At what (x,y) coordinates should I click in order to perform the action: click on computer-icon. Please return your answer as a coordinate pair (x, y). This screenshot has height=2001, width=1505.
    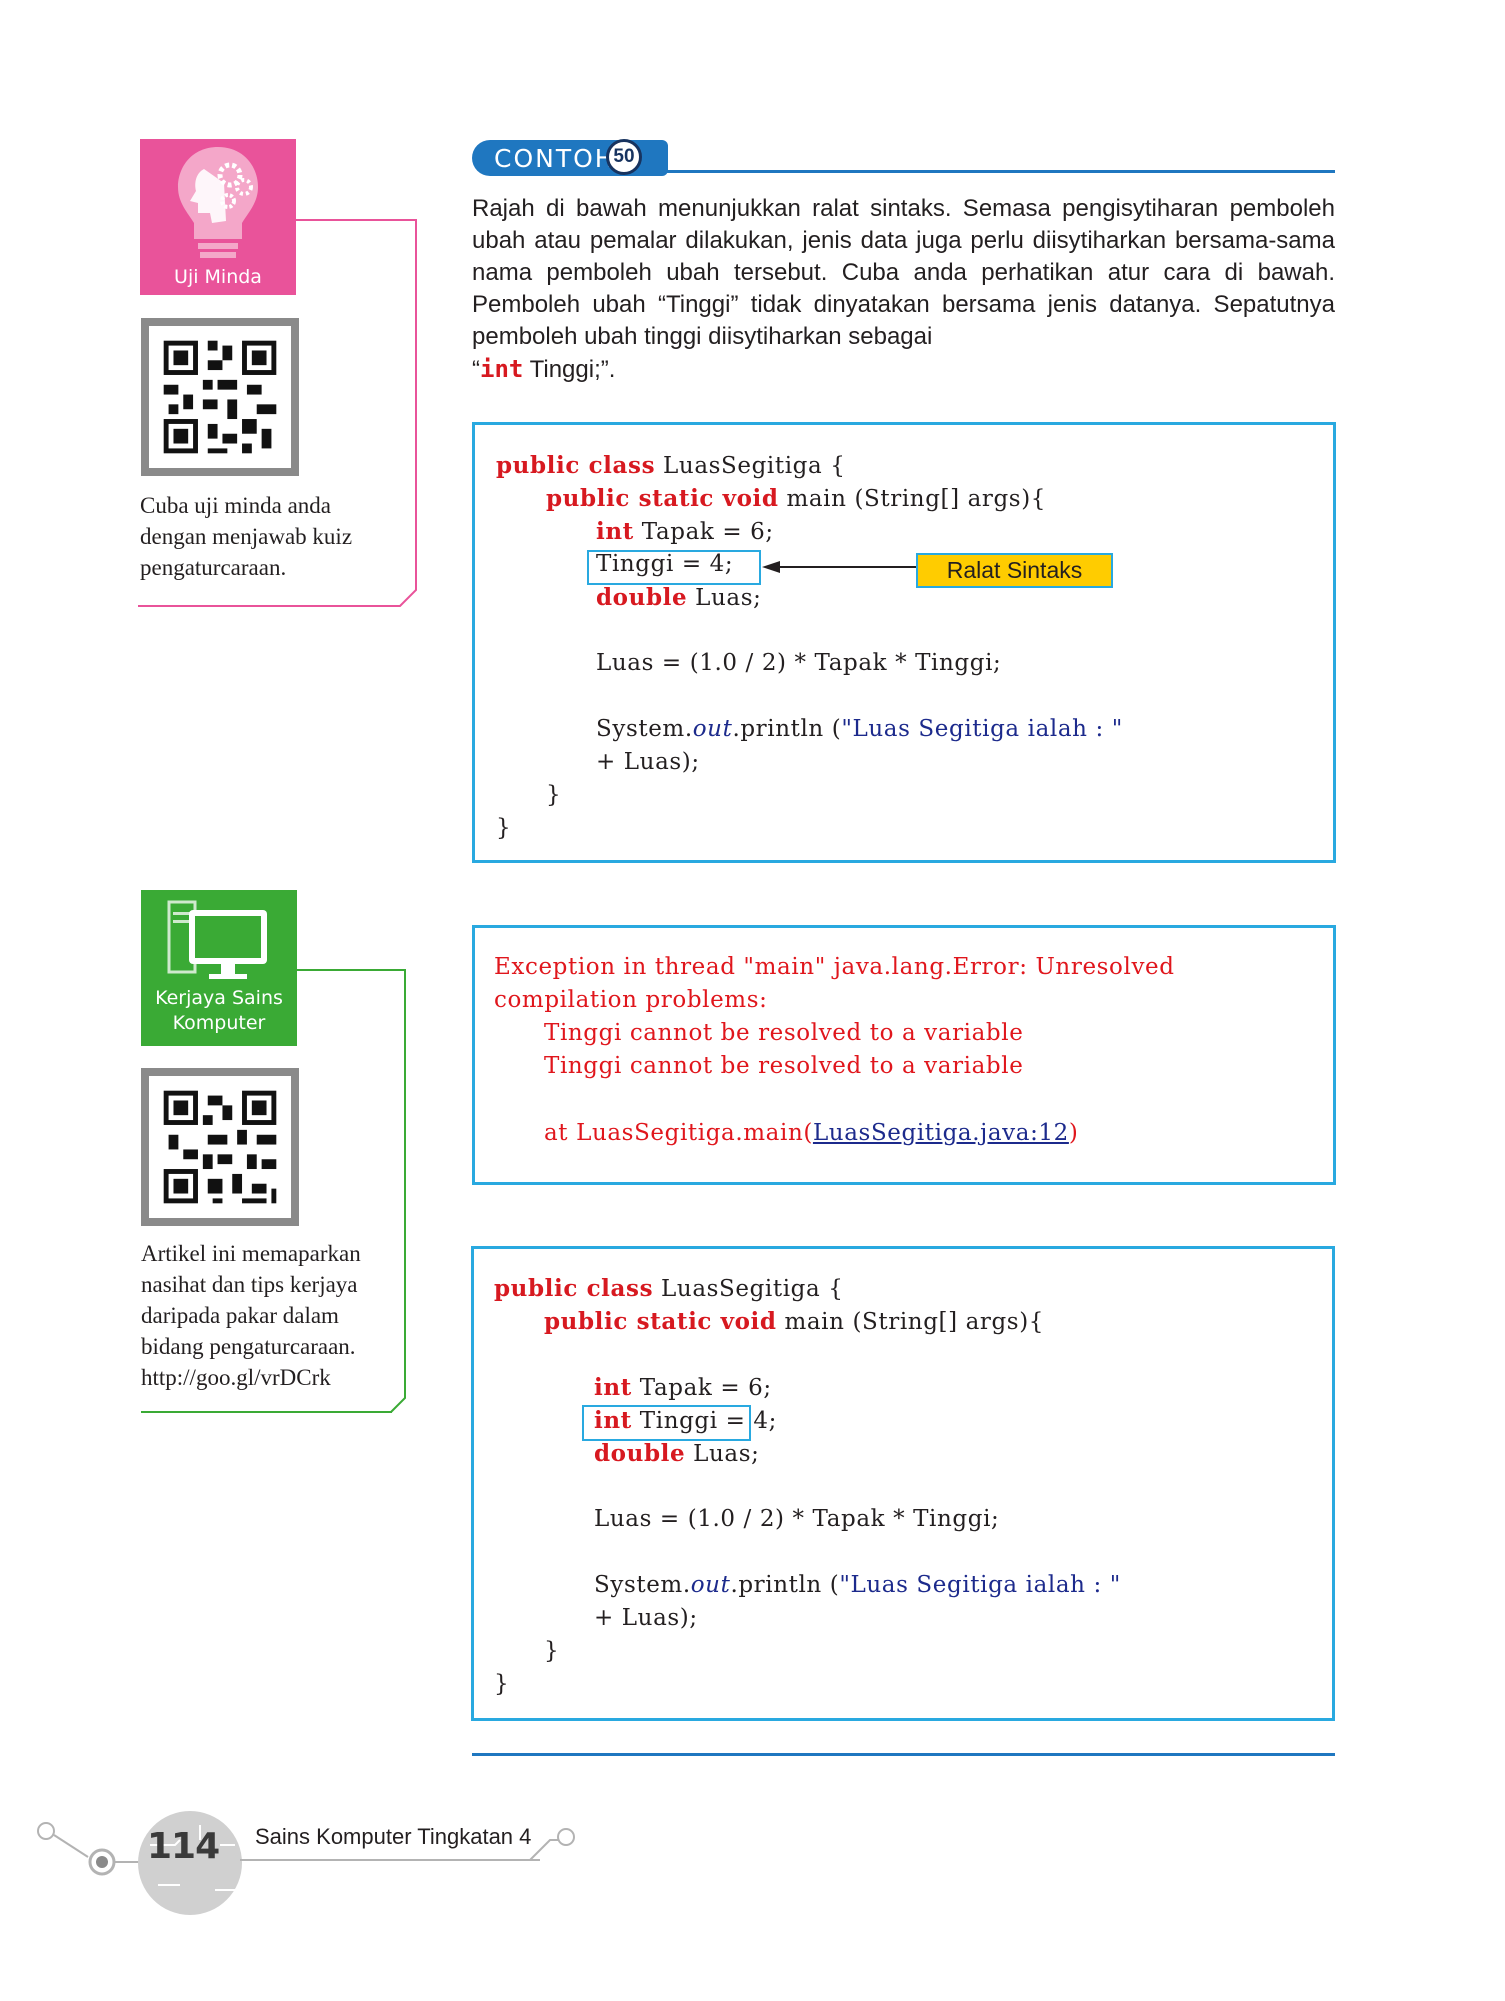
    Looking at the image, I should click on (217, 939).